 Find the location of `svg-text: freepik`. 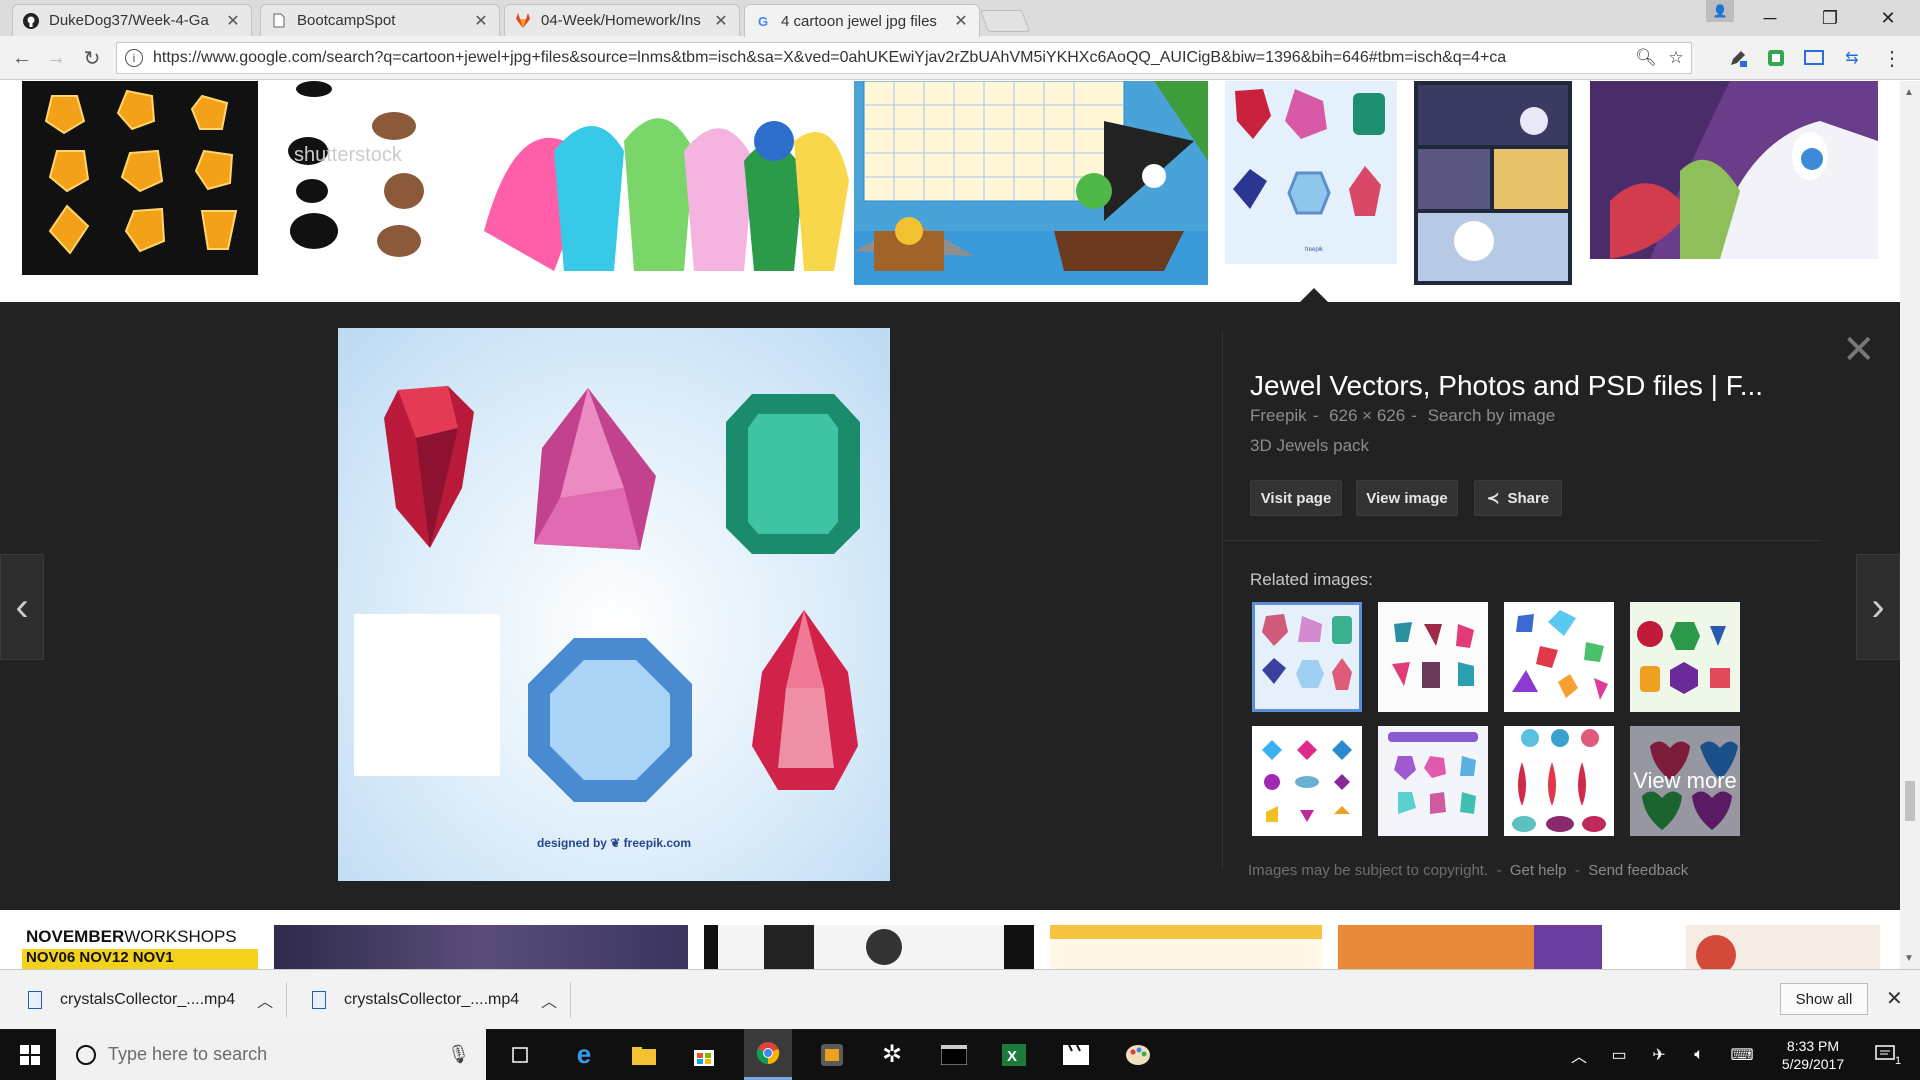

svg-text: freepik is located at coordinates (1314, 250).